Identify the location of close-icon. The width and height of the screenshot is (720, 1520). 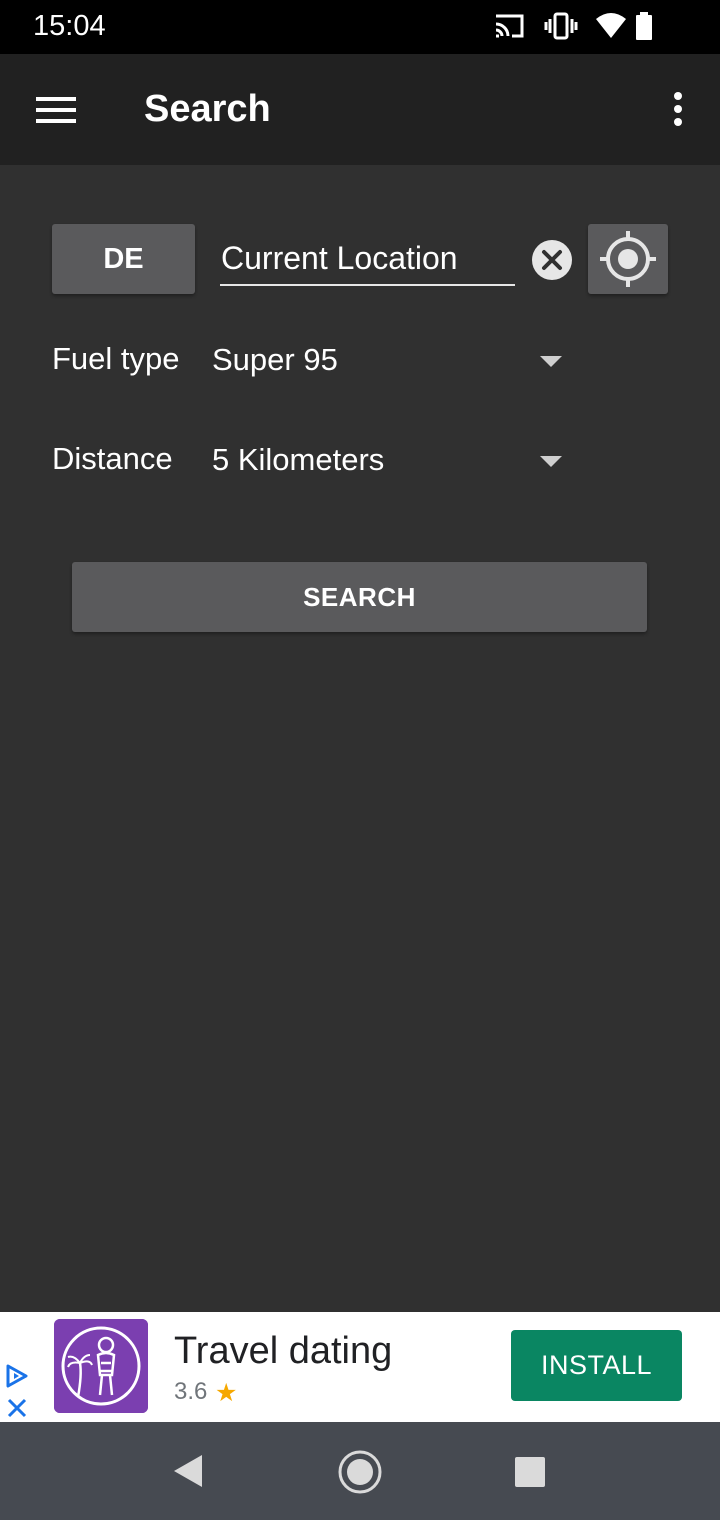
(17, 1408).